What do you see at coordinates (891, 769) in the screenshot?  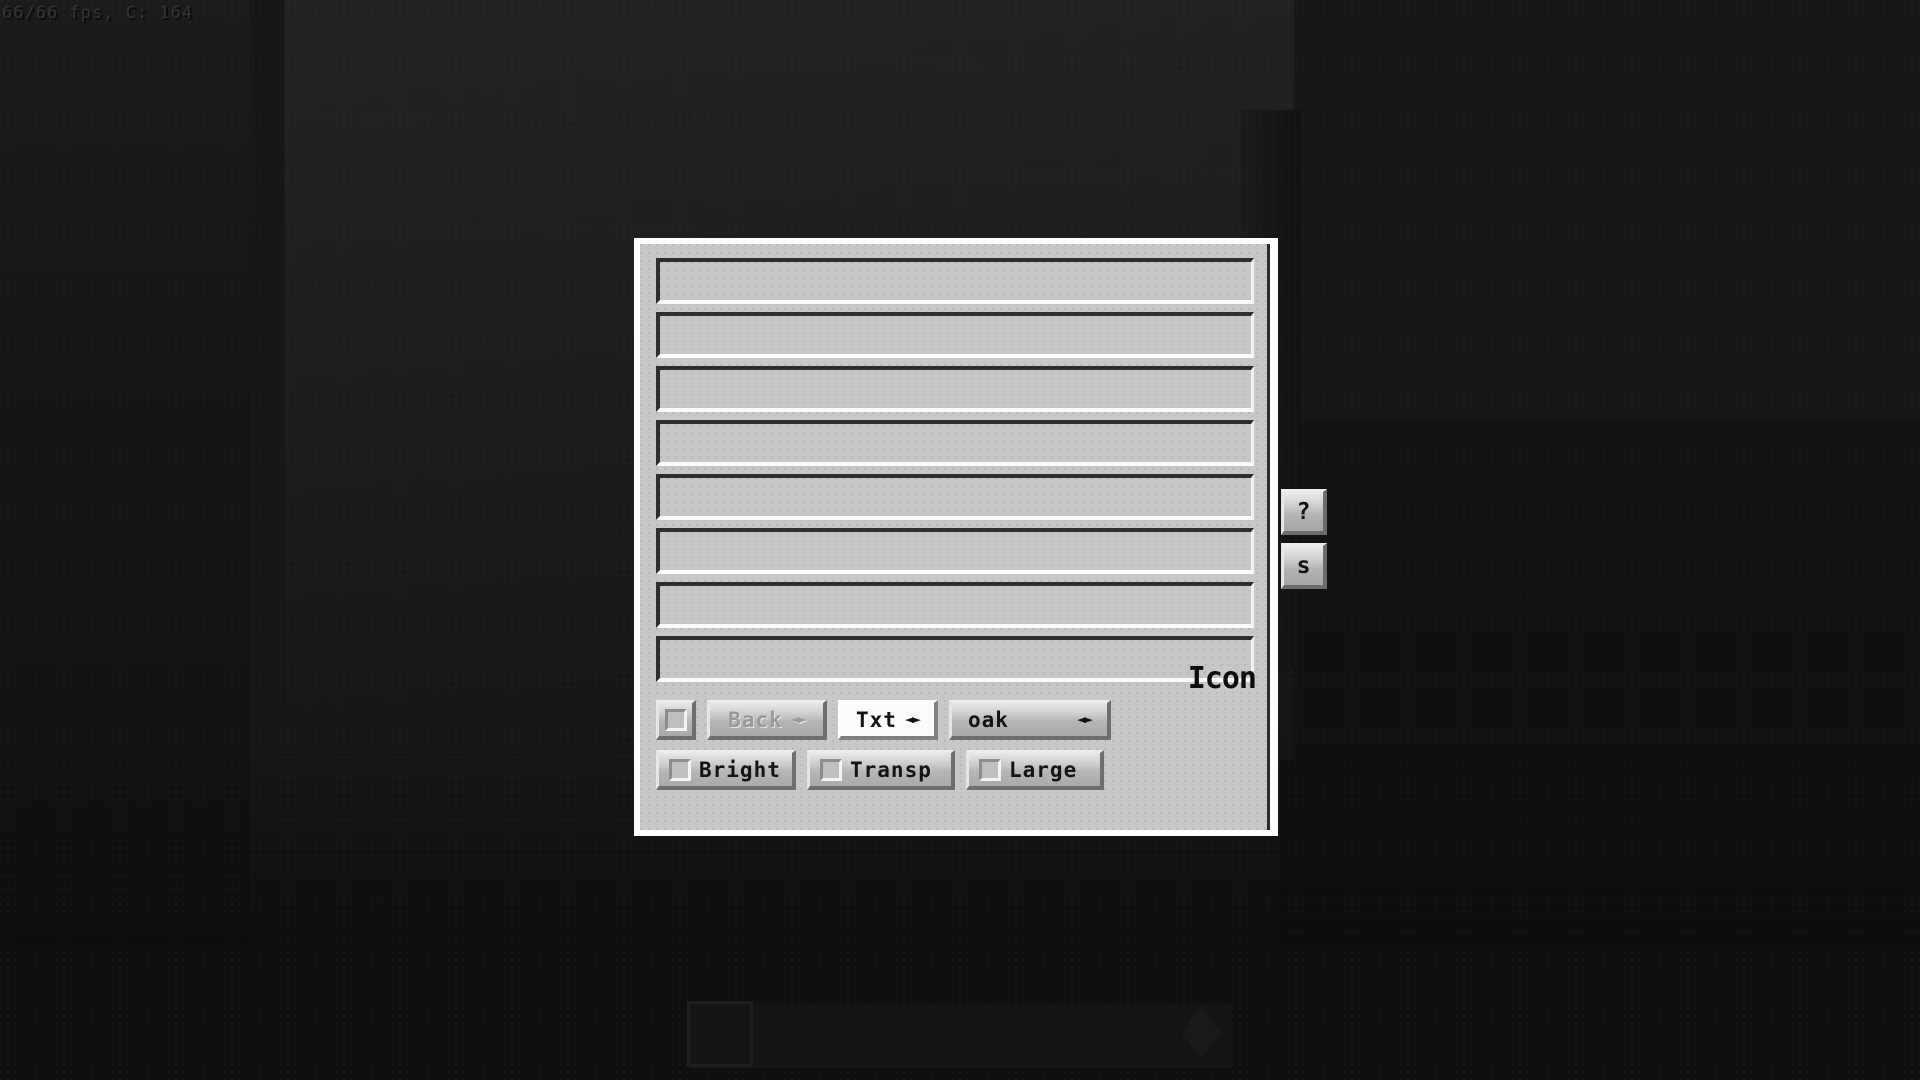 I see `transp-toggle-label: Transp` at bounding box center [891, 769].